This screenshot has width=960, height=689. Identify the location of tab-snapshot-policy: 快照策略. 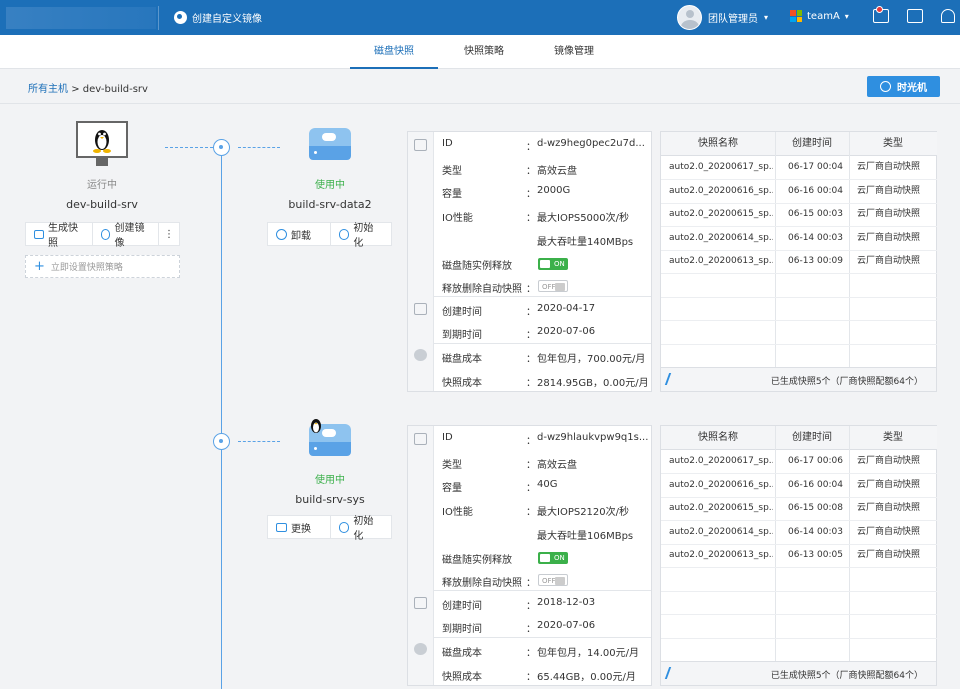
(484, 52).